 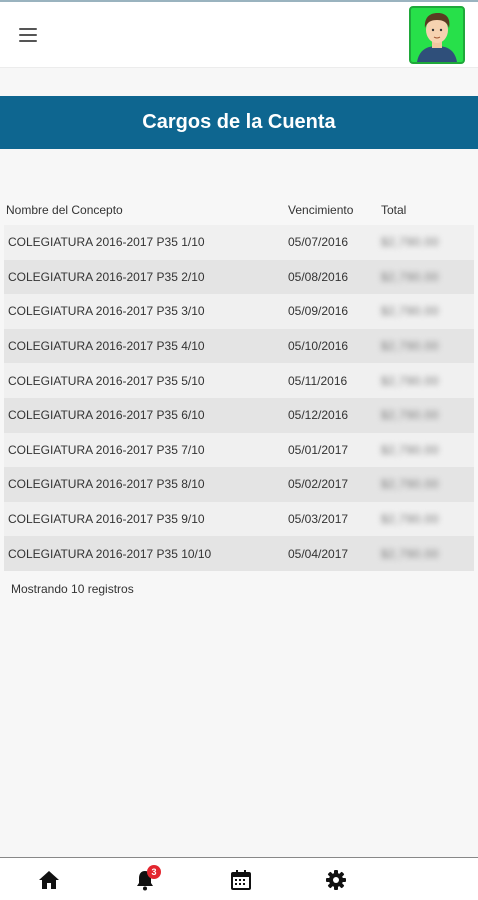 What do you see at coordinates (318, 519) in the screenshot?
I see `cell-due: 05/03/2017` at bounding box center [318, 519].